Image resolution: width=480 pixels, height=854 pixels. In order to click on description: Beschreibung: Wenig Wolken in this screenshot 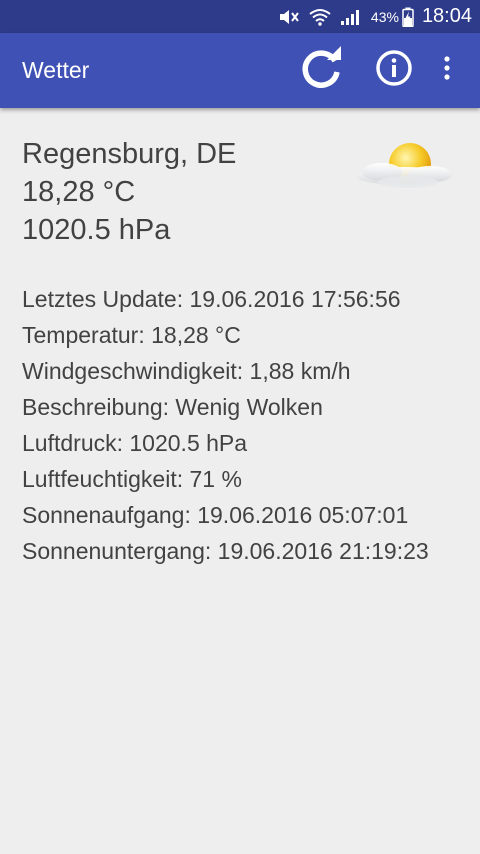, I will do `click(172, 407)`.